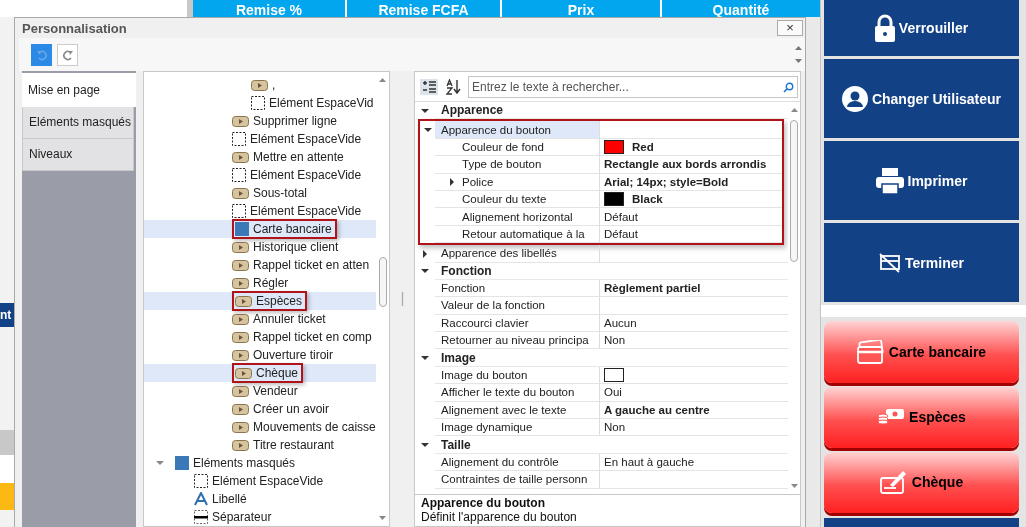 The width and height of the screenshot is (1026, 527). I want to click on property-name: Apparence des libellés, so click(517, 254).